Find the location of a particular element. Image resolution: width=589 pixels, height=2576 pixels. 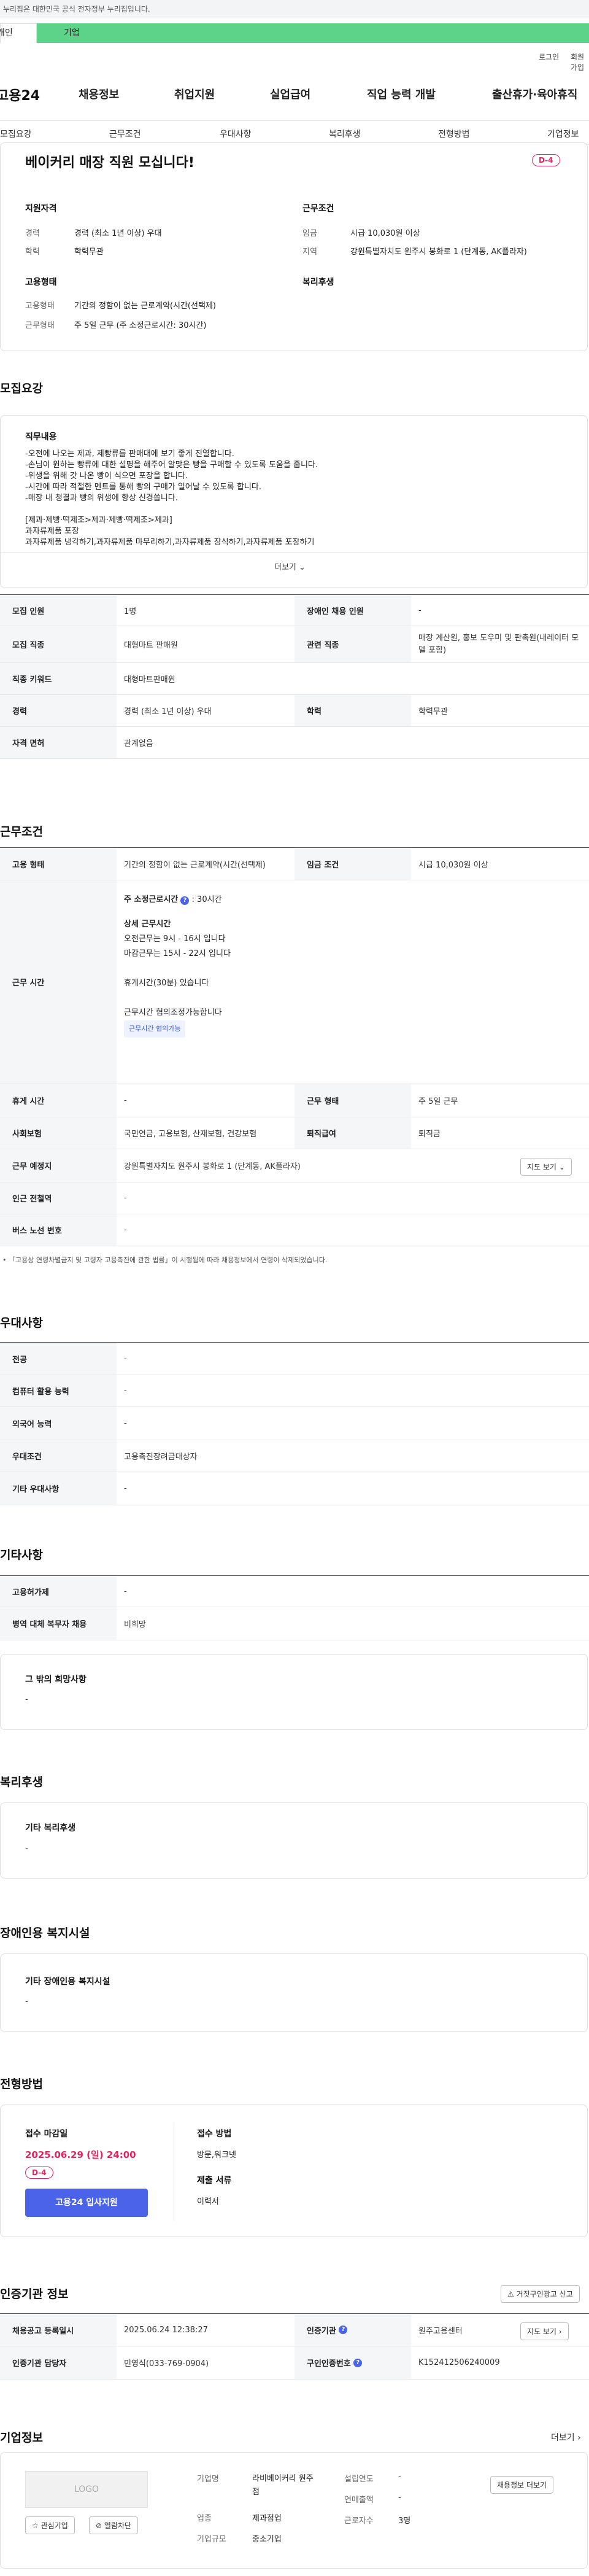

detail-line: 휴게시간(30분) 있습니다 is located at coordinates (166, 983).